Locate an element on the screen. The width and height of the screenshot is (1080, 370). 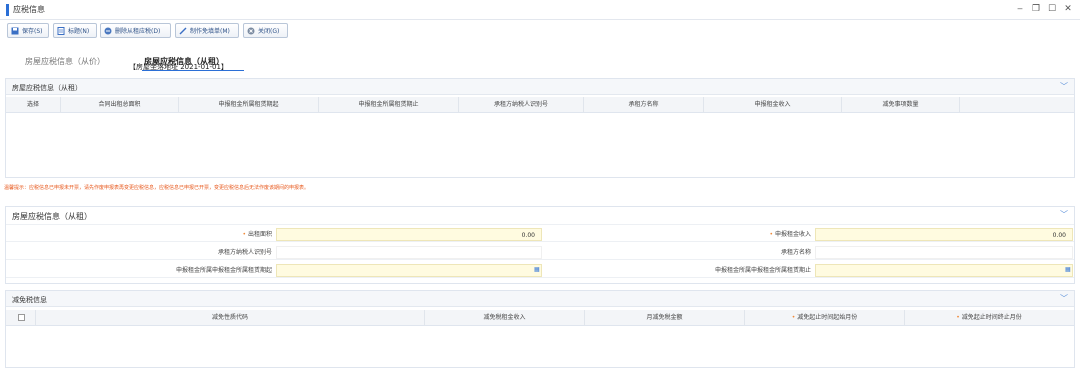
window-title: 应税信息 is located at coordinates (29, 9).